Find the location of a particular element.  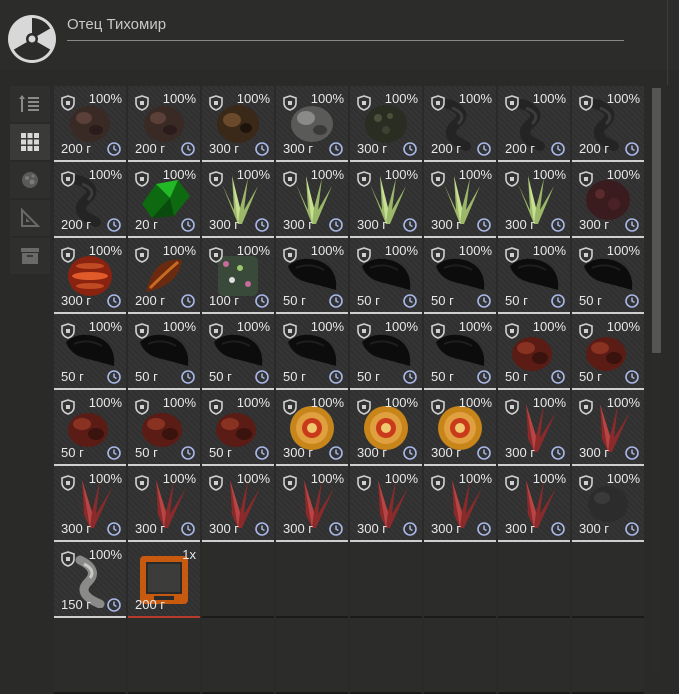

inventory-slot: 100% 100 г is located at coordinates (238, 276).